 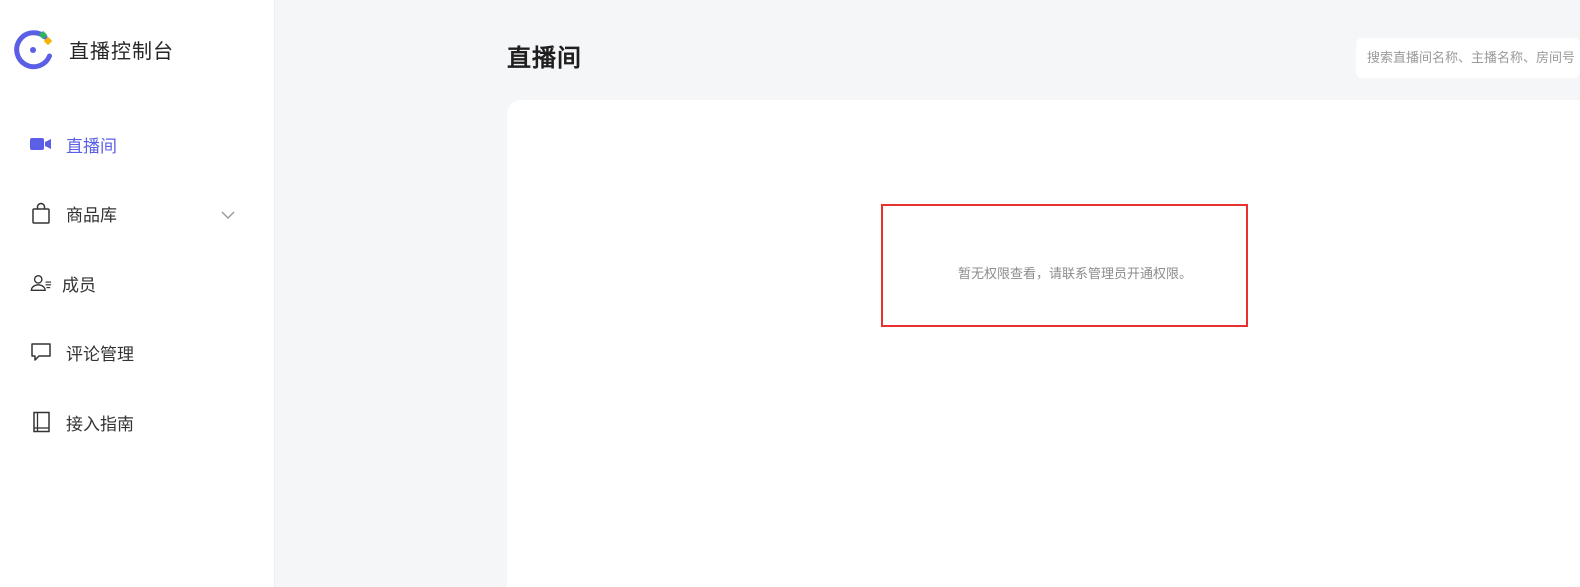 What do you see at coordinates (137, 283) in the screenshot?
I see `sidebar-item-members: 成员` at bounding box center [137, 283].